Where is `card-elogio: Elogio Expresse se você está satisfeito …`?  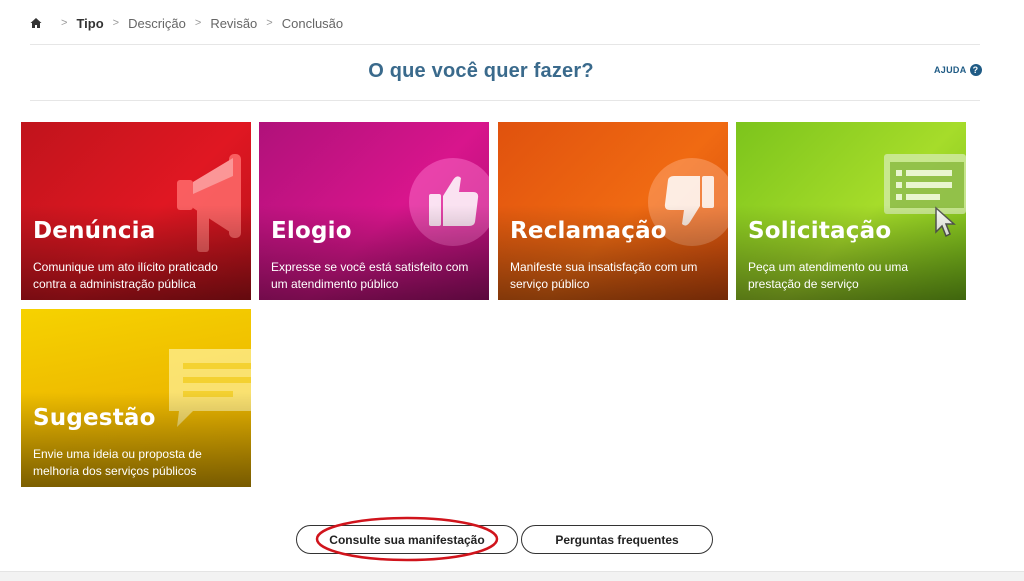 card-elogio: Elogio Expresse se você está satisfeito … is located at coordinates (374, 211).